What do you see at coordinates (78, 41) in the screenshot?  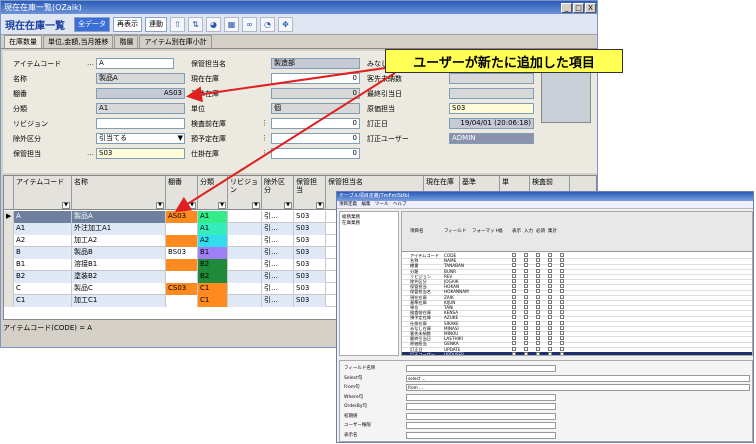 I see `tab-unit-amount: 単位,金額,当月推移` at bounding box center [78, 41].